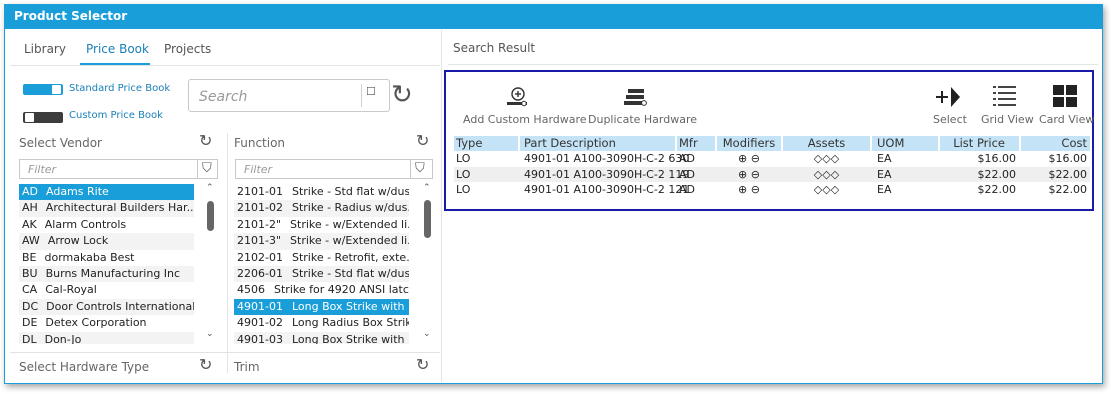 This screenshot has height=394, width=1111. I want to click on list-item: AD Adams Rite, so click(106, 192).